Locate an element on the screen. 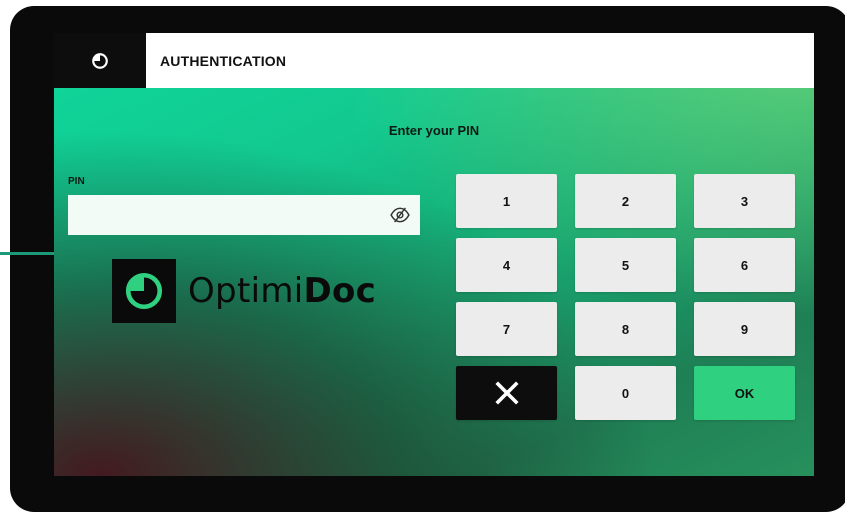 This screenshot has width=845, height=512. key-9: 9 is located at coordinates (744, 329).